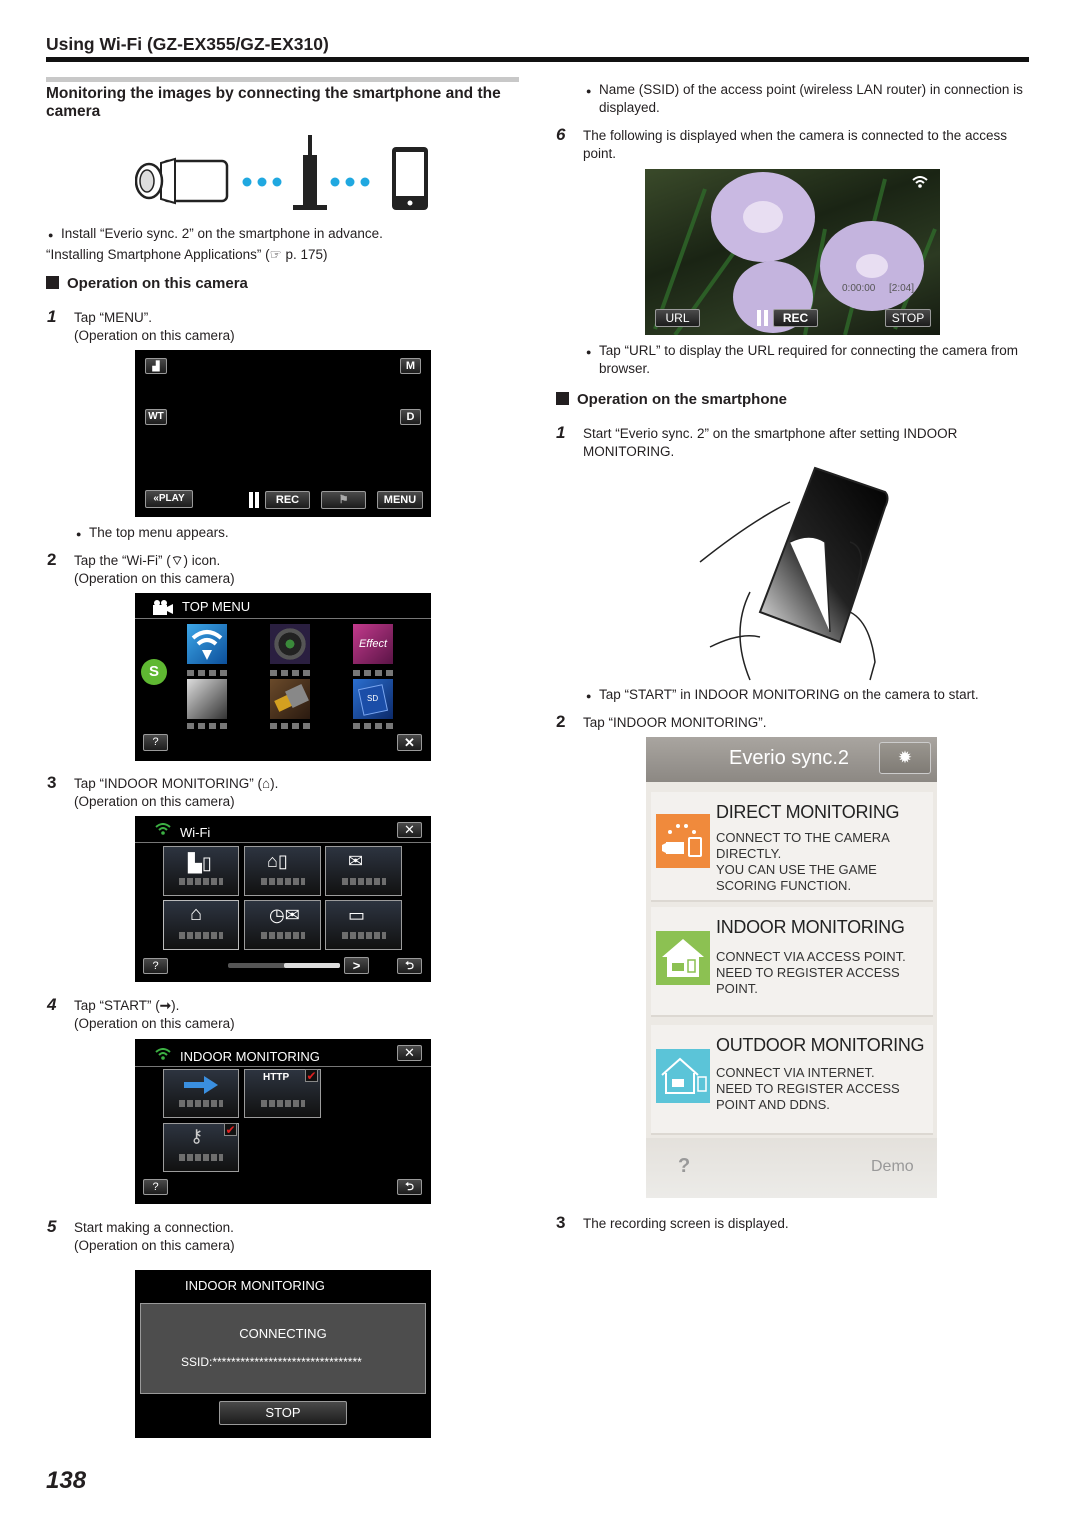  Describe the element at coordinates (156, 366) in the screenshot. I see `mode-button: ▟` at that location.